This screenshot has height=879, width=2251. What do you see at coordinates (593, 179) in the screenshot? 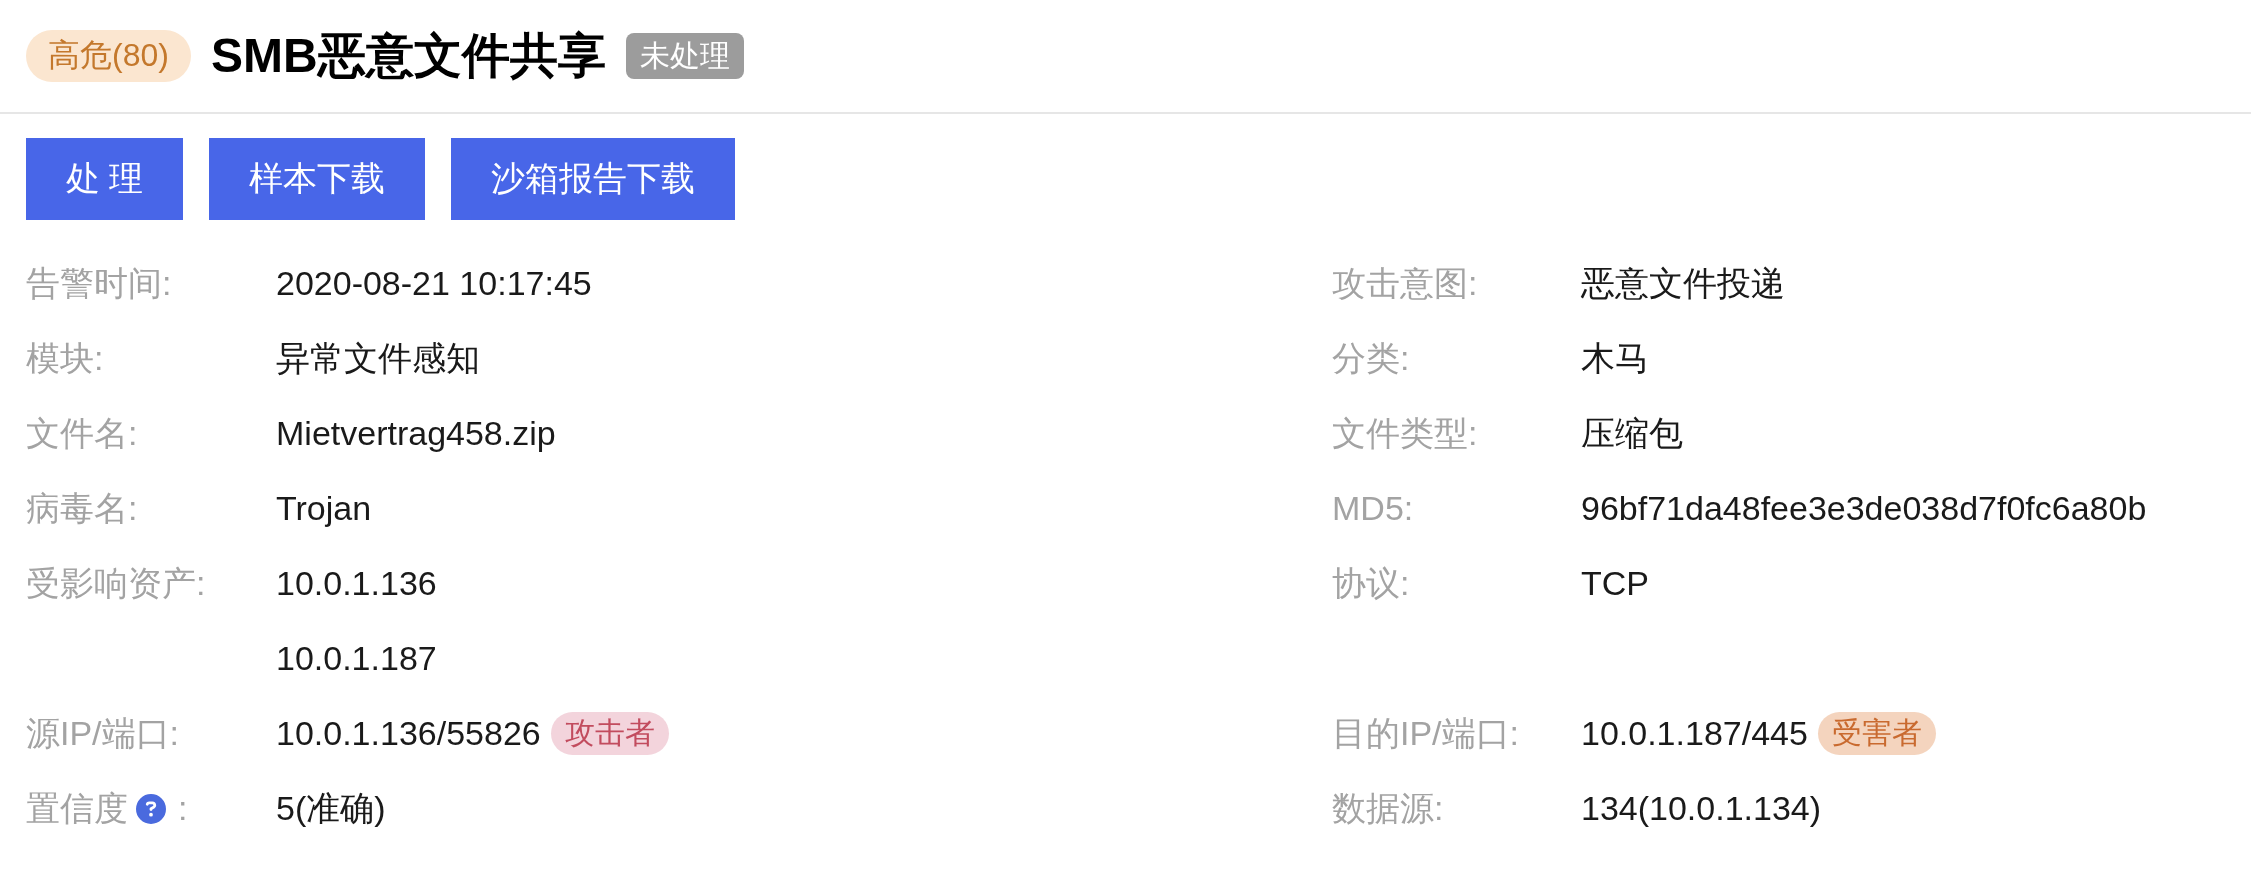
I see `action-button: 沙箱报告下载` at bounding box center [593, 179].